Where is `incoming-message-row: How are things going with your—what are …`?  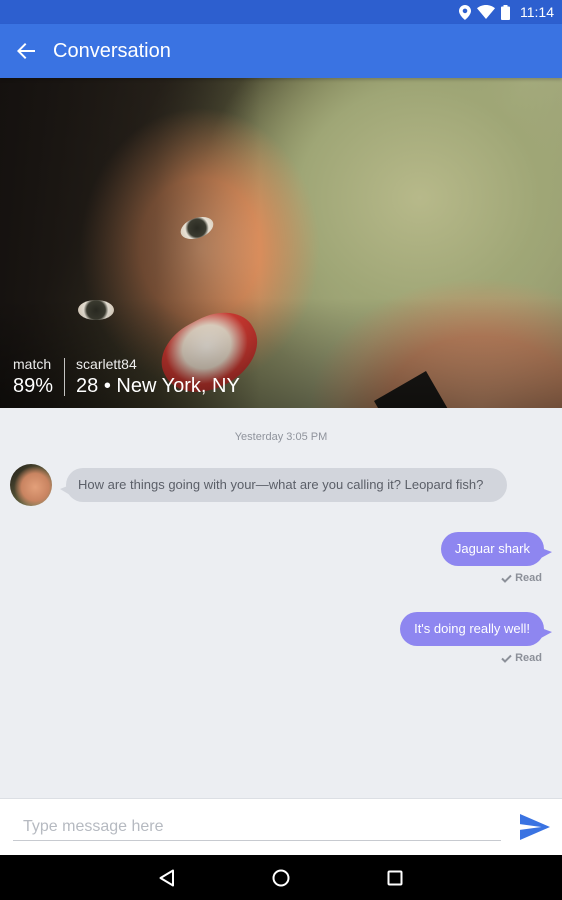
incoming-message-row: How are things going with your—what are … is located at coordinates (259, 485).